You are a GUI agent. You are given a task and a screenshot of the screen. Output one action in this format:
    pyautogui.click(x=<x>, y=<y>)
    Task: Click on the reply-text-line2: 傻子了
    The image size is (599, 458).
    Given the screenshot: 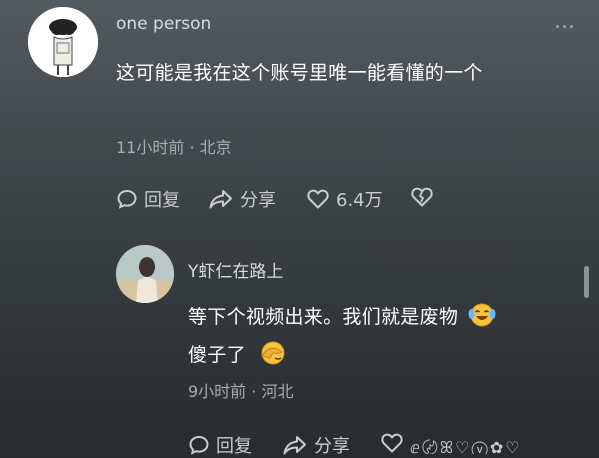 What is the action you would take?
    pyautogui.click(x=238, y=355)
    